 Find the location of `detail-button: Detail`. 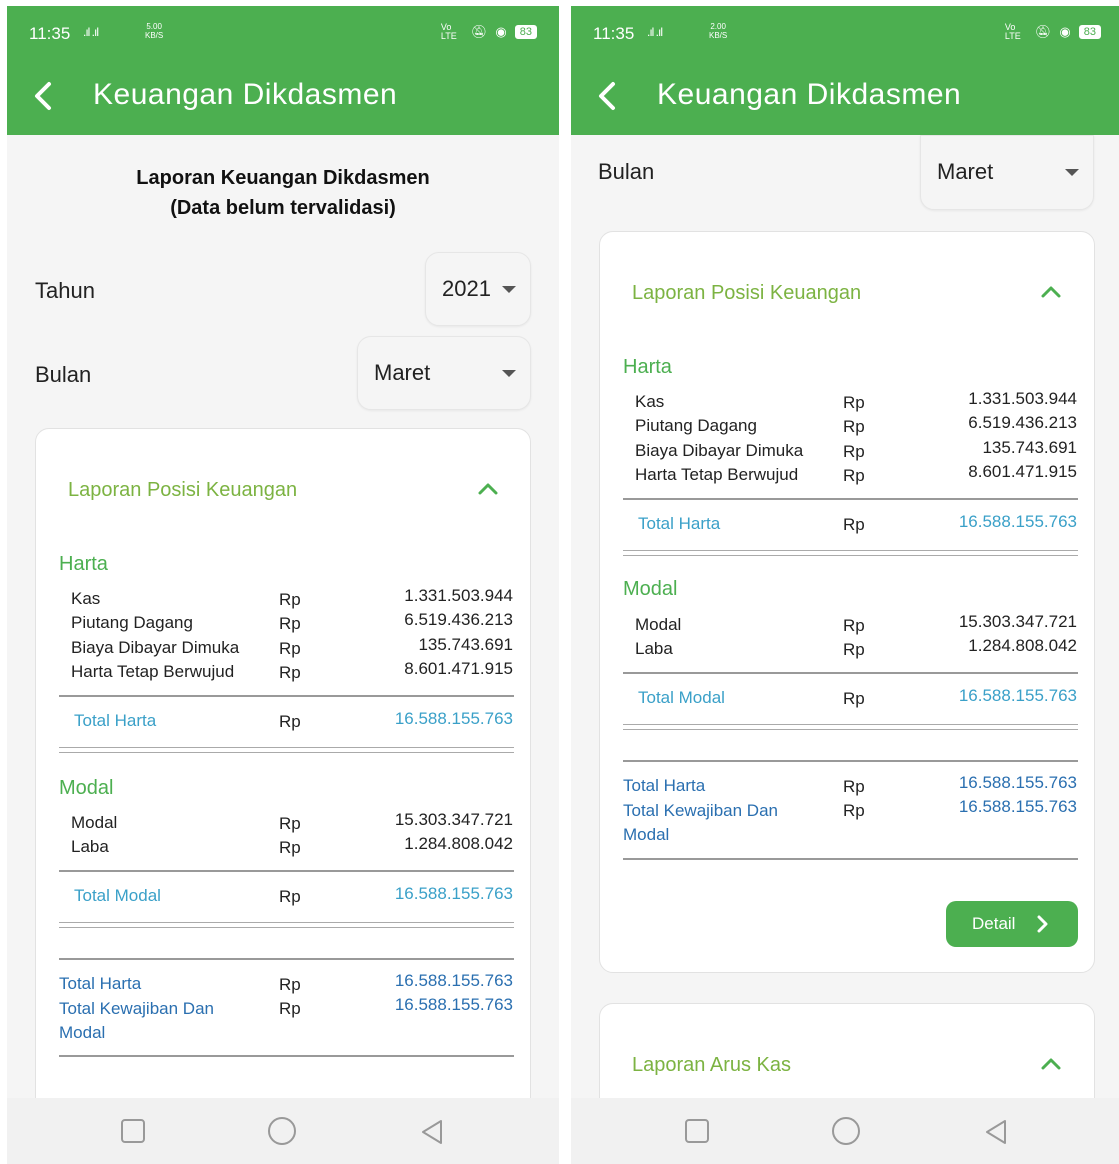

detail-button: Detail is located at coordinates (1012, 924).